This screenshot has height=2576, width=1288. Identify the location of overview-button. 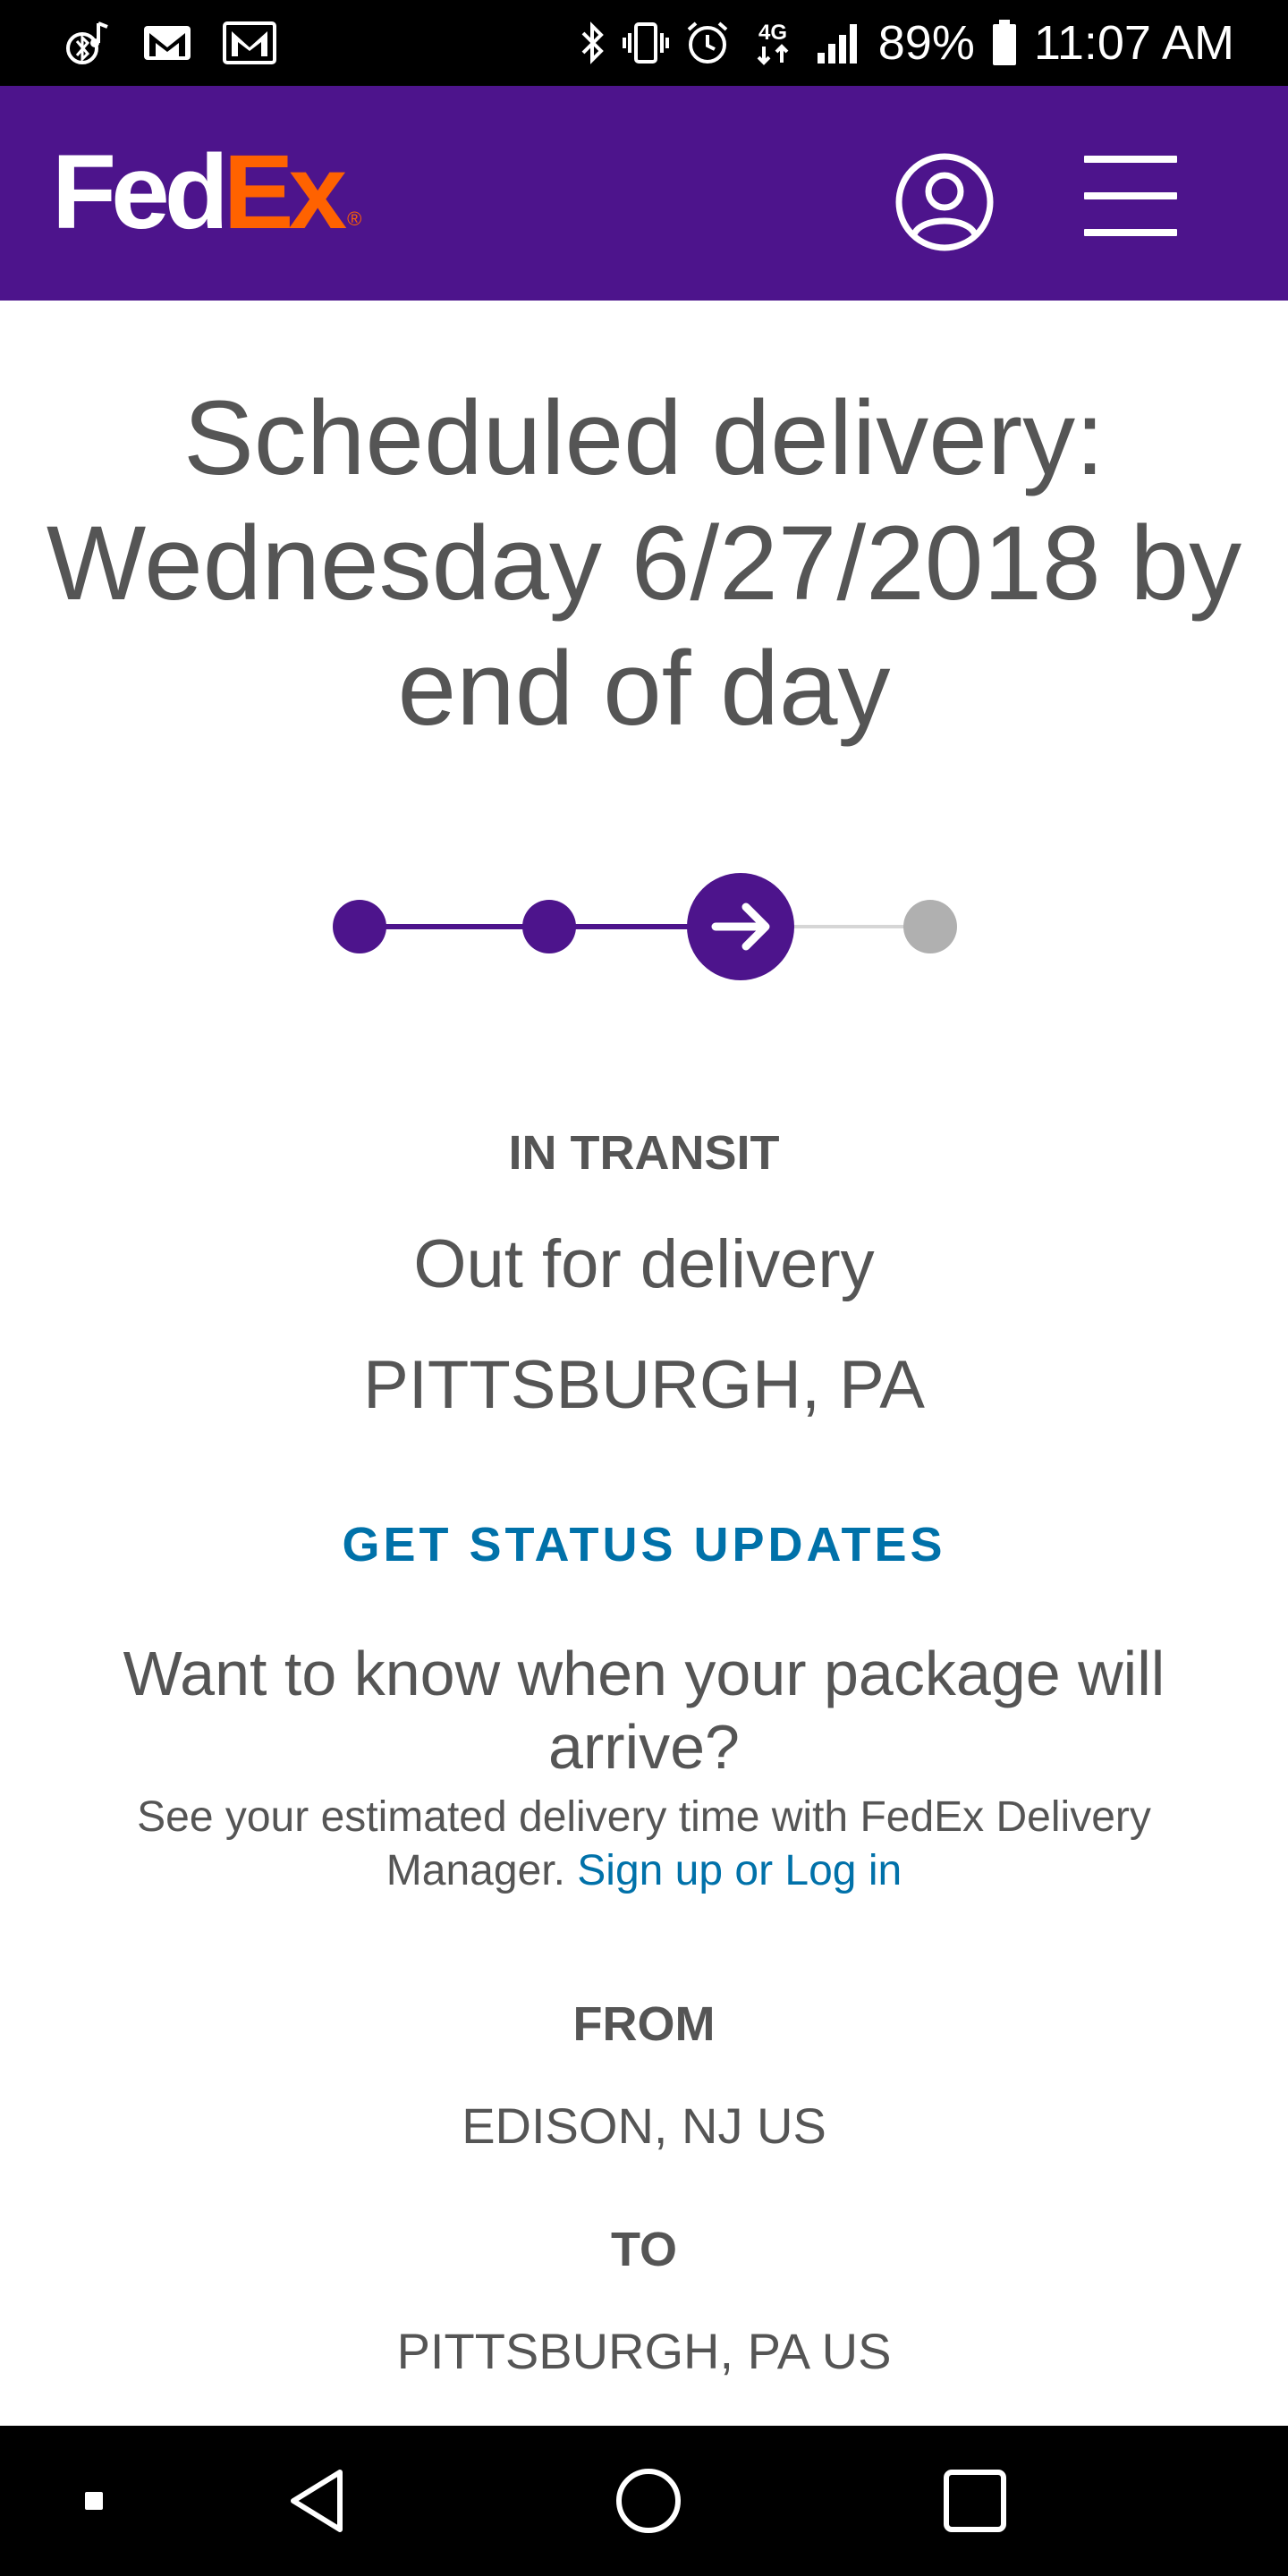
(975, 2501).